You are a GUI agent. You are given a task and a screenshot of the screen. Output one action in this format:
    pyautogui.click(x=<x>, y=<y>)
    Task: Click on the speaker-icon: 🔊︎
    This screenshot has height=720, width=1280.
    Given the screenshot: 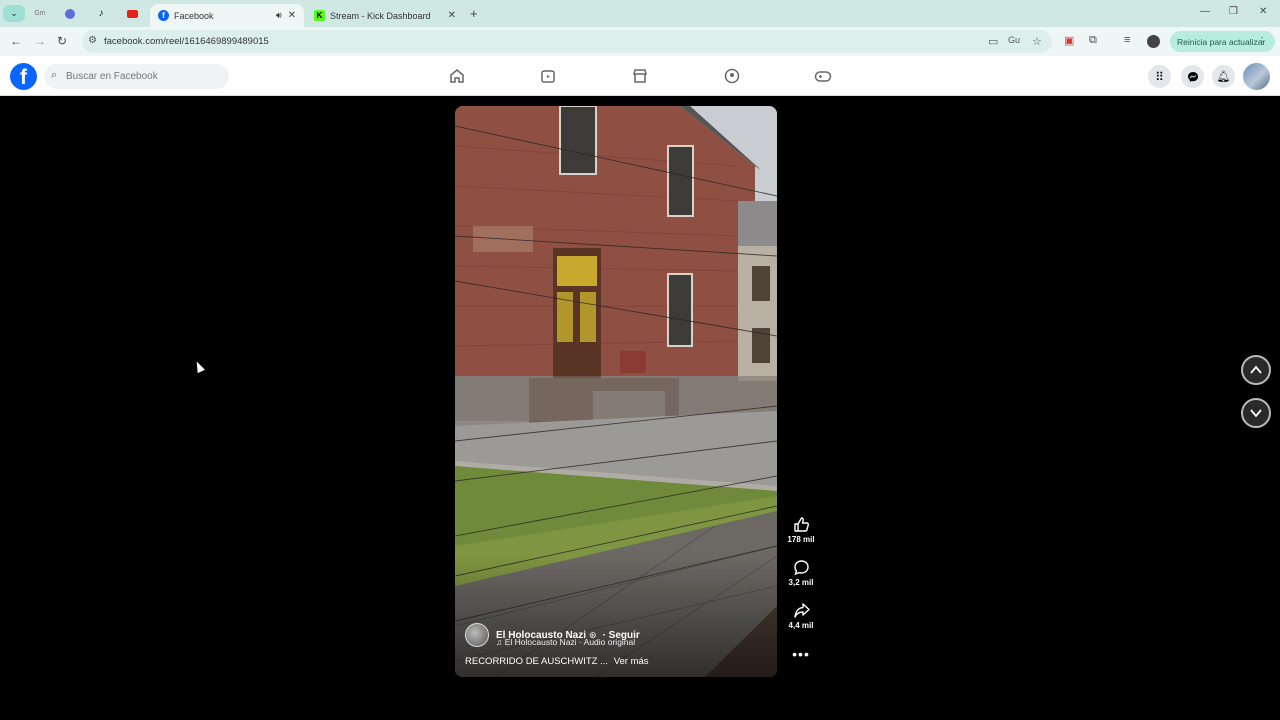 What is the action you would take?
    pyautogui.click(x=278, y=15)
    